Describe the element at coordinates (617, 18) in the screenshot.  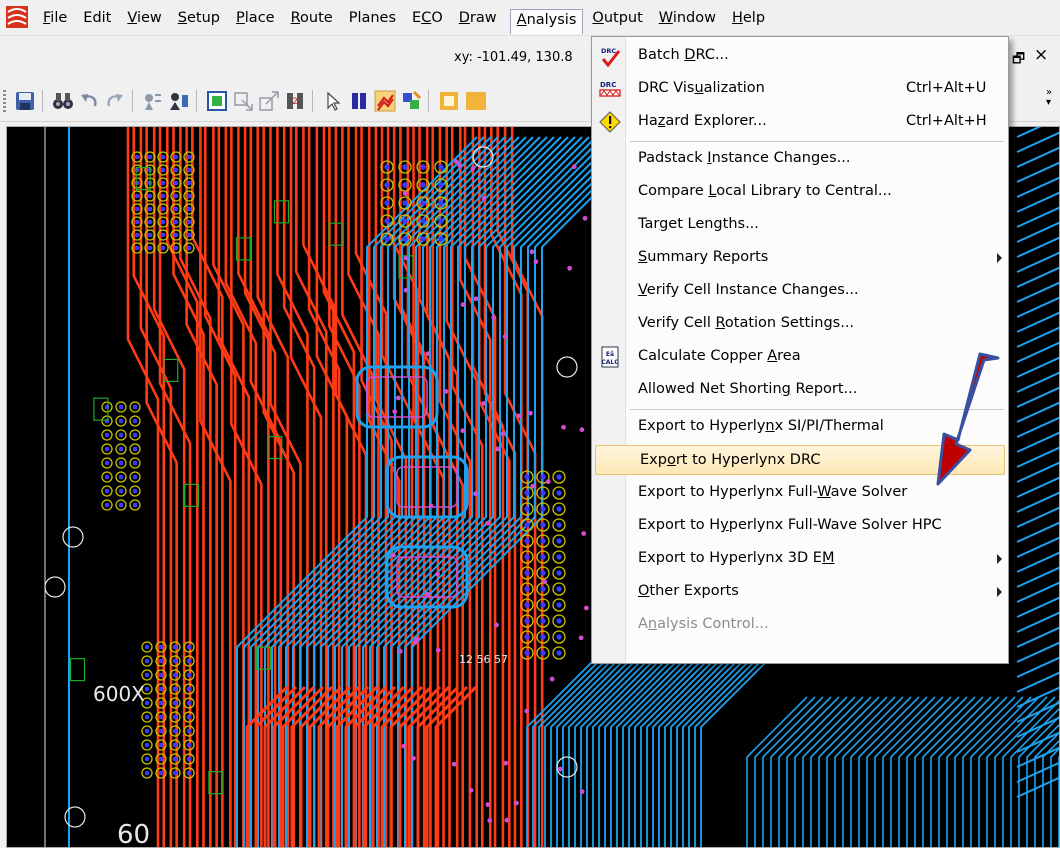
I see `menu-output: Output` at that location.